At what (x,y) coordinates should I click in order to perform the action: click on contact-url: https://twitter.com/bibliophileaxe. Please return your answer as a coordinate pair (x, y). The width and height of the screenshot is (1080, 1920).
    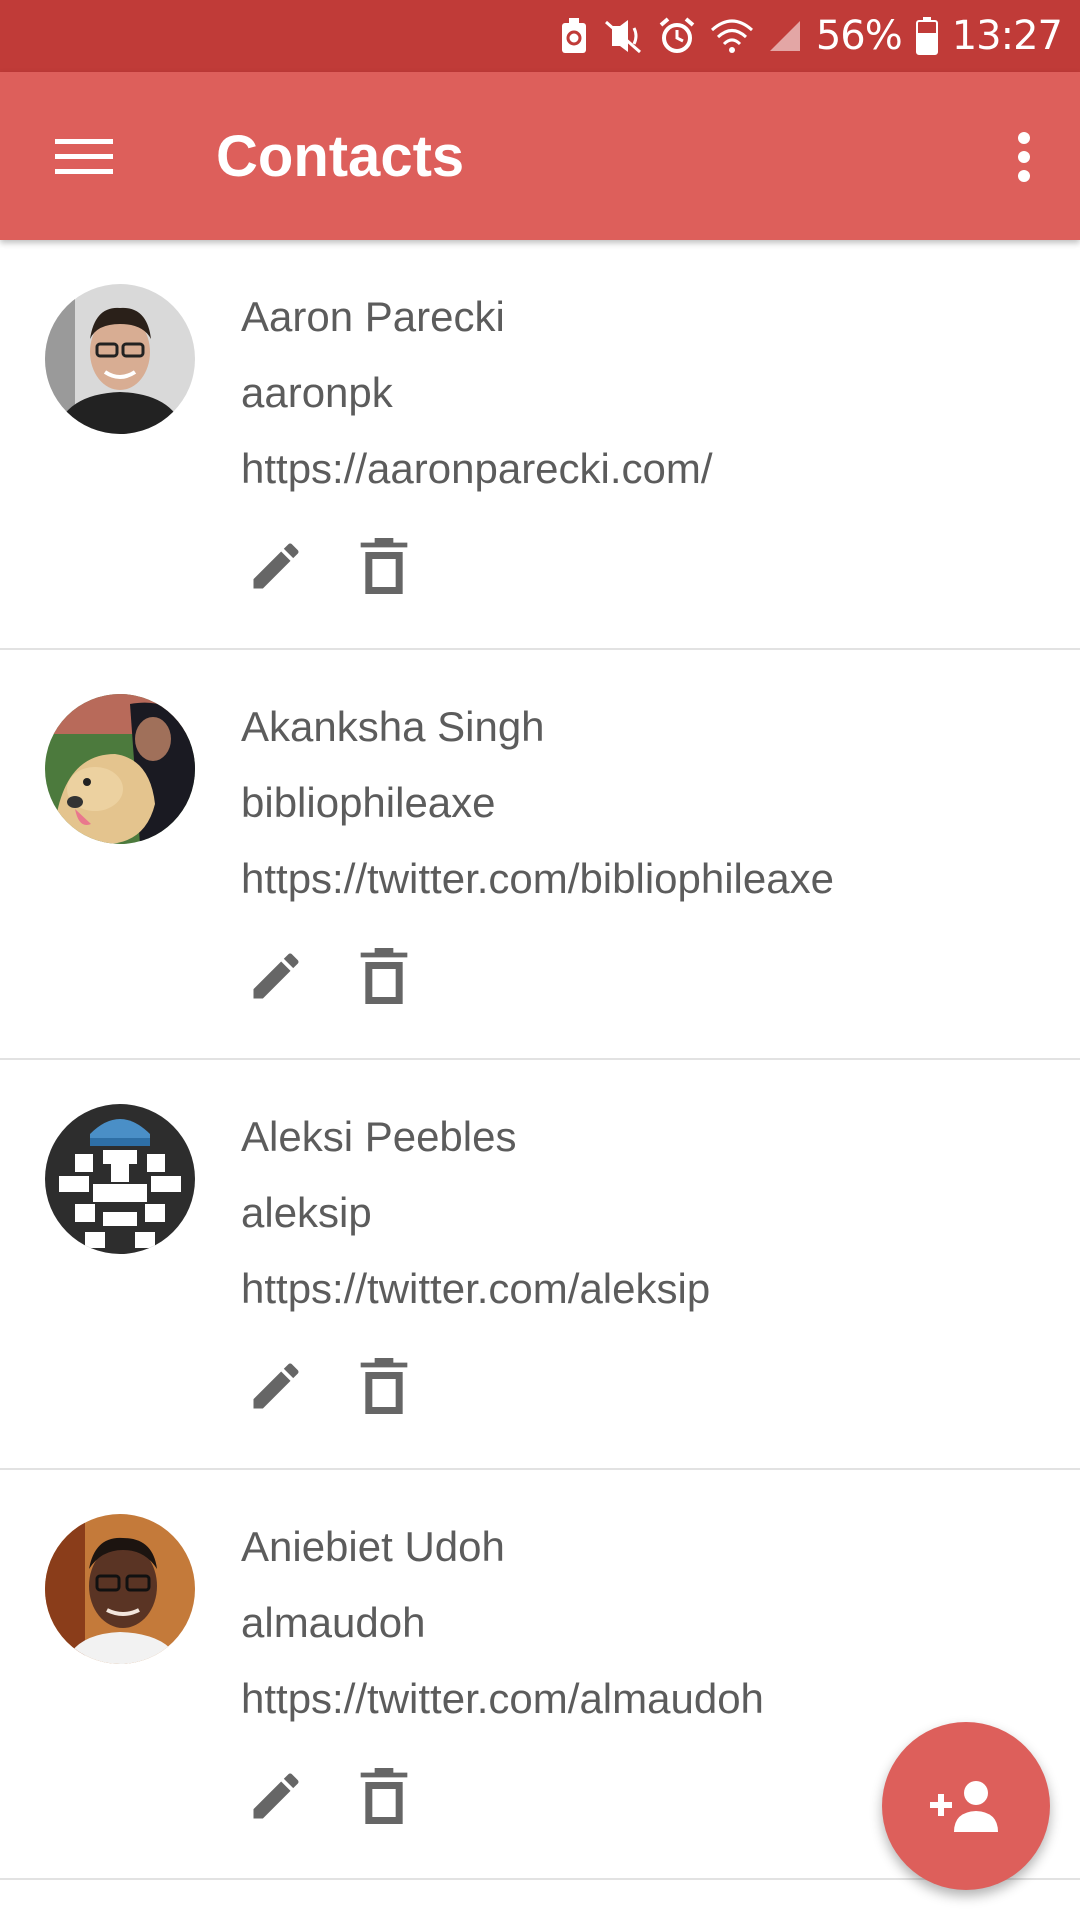
    Looking at the image, I should click on (537, 879).